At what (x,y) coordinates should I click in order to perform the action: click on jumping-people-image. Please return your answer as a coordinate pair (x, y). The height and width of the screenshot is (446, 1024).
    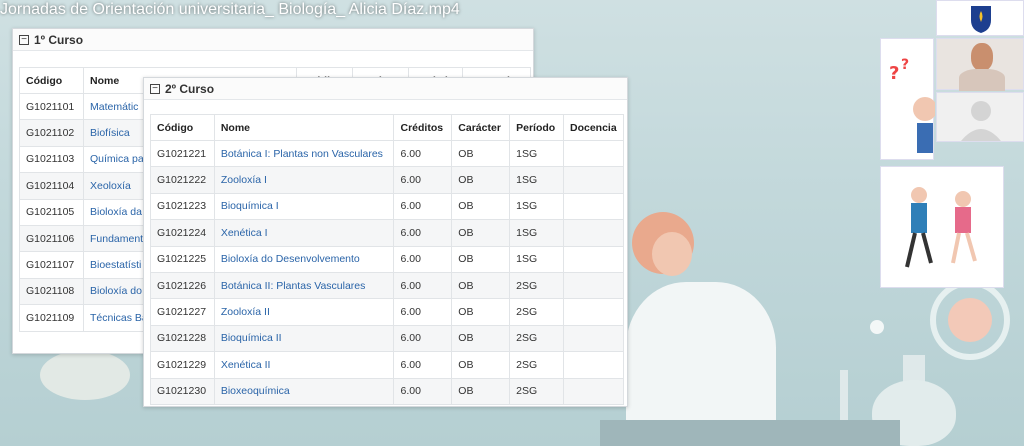
    Looking at the image, I should click on (942, 227).